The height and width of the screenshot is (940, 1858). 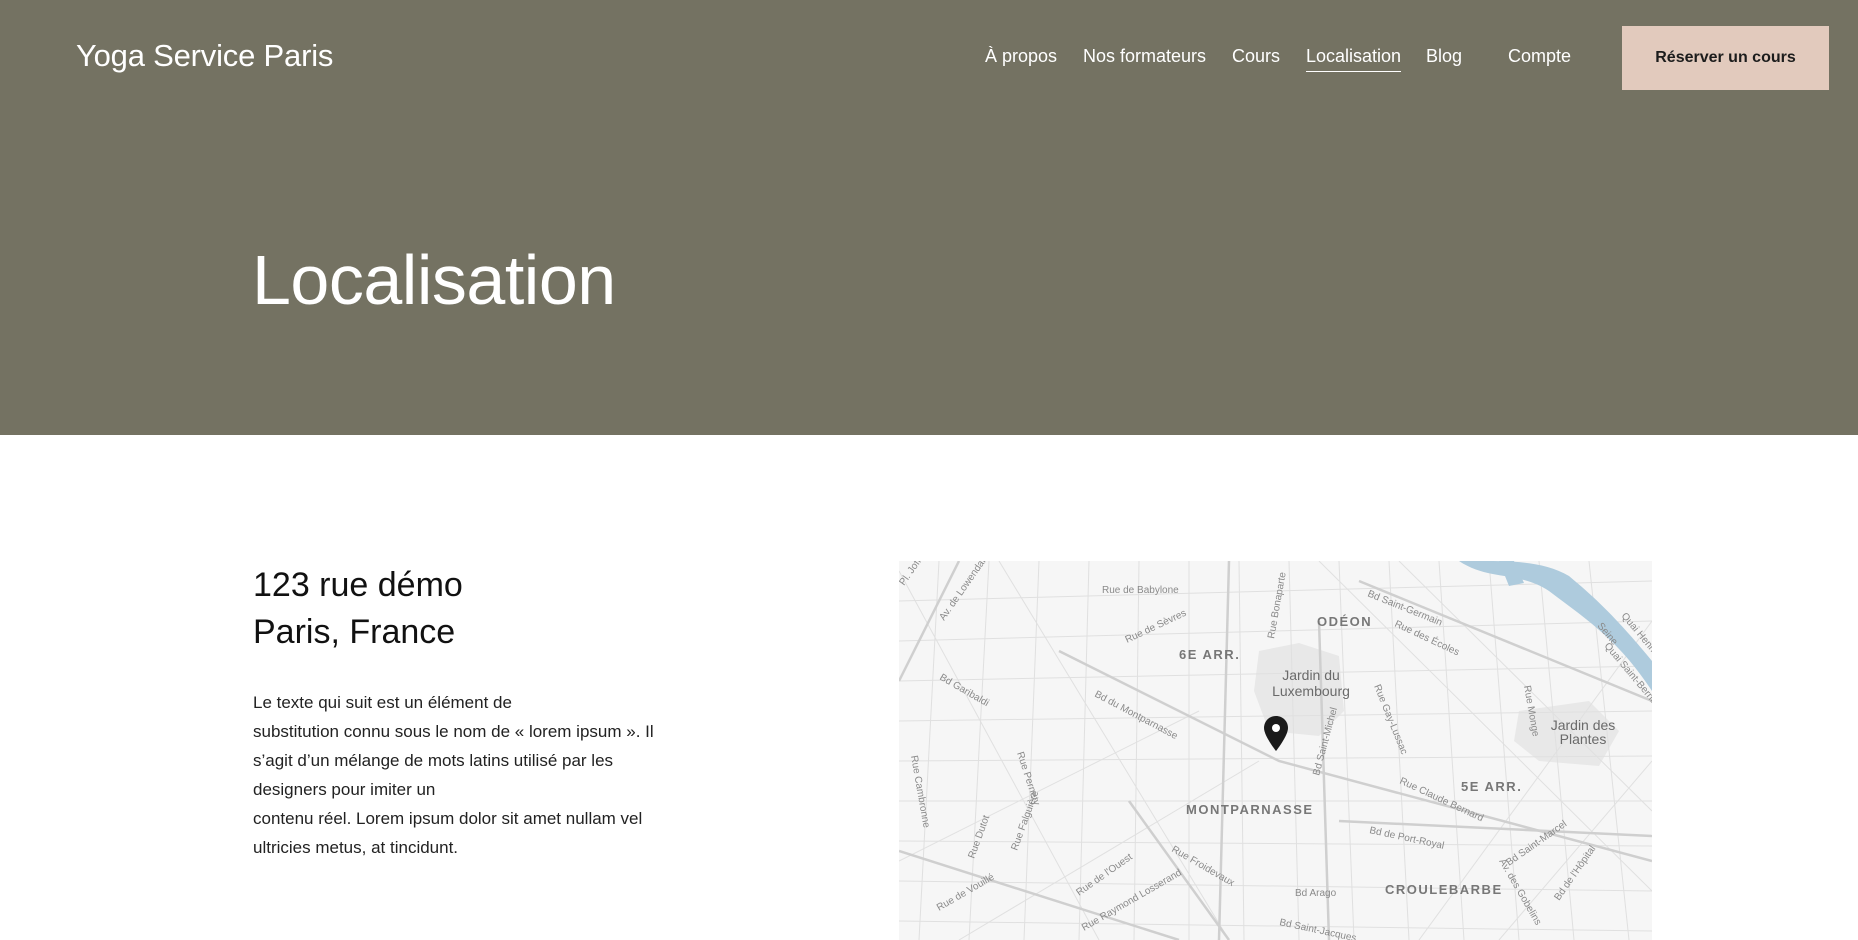 I want to click on nav-link-blog: Blog, so click(x=1444, y=56).